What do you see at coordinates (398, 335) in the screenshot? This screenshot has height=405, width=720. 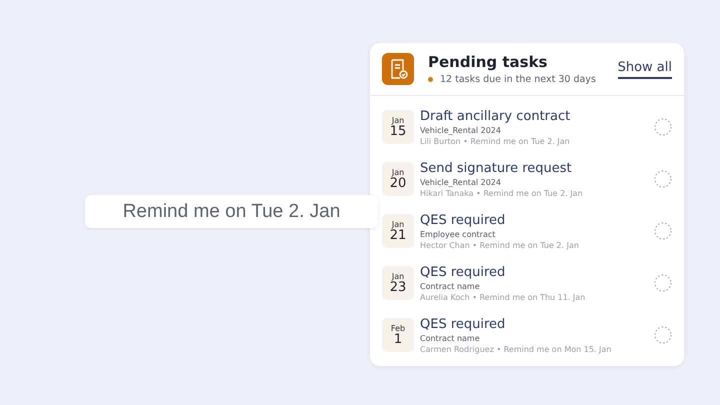 I see `date-badge: Feb 1` at bounding box center [398, 335].